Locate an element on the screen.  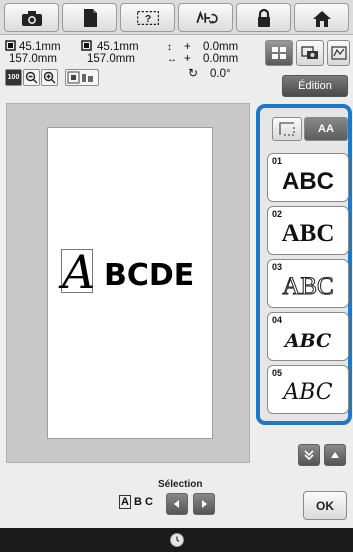
page-down-button is located at coordinates (309, 455).